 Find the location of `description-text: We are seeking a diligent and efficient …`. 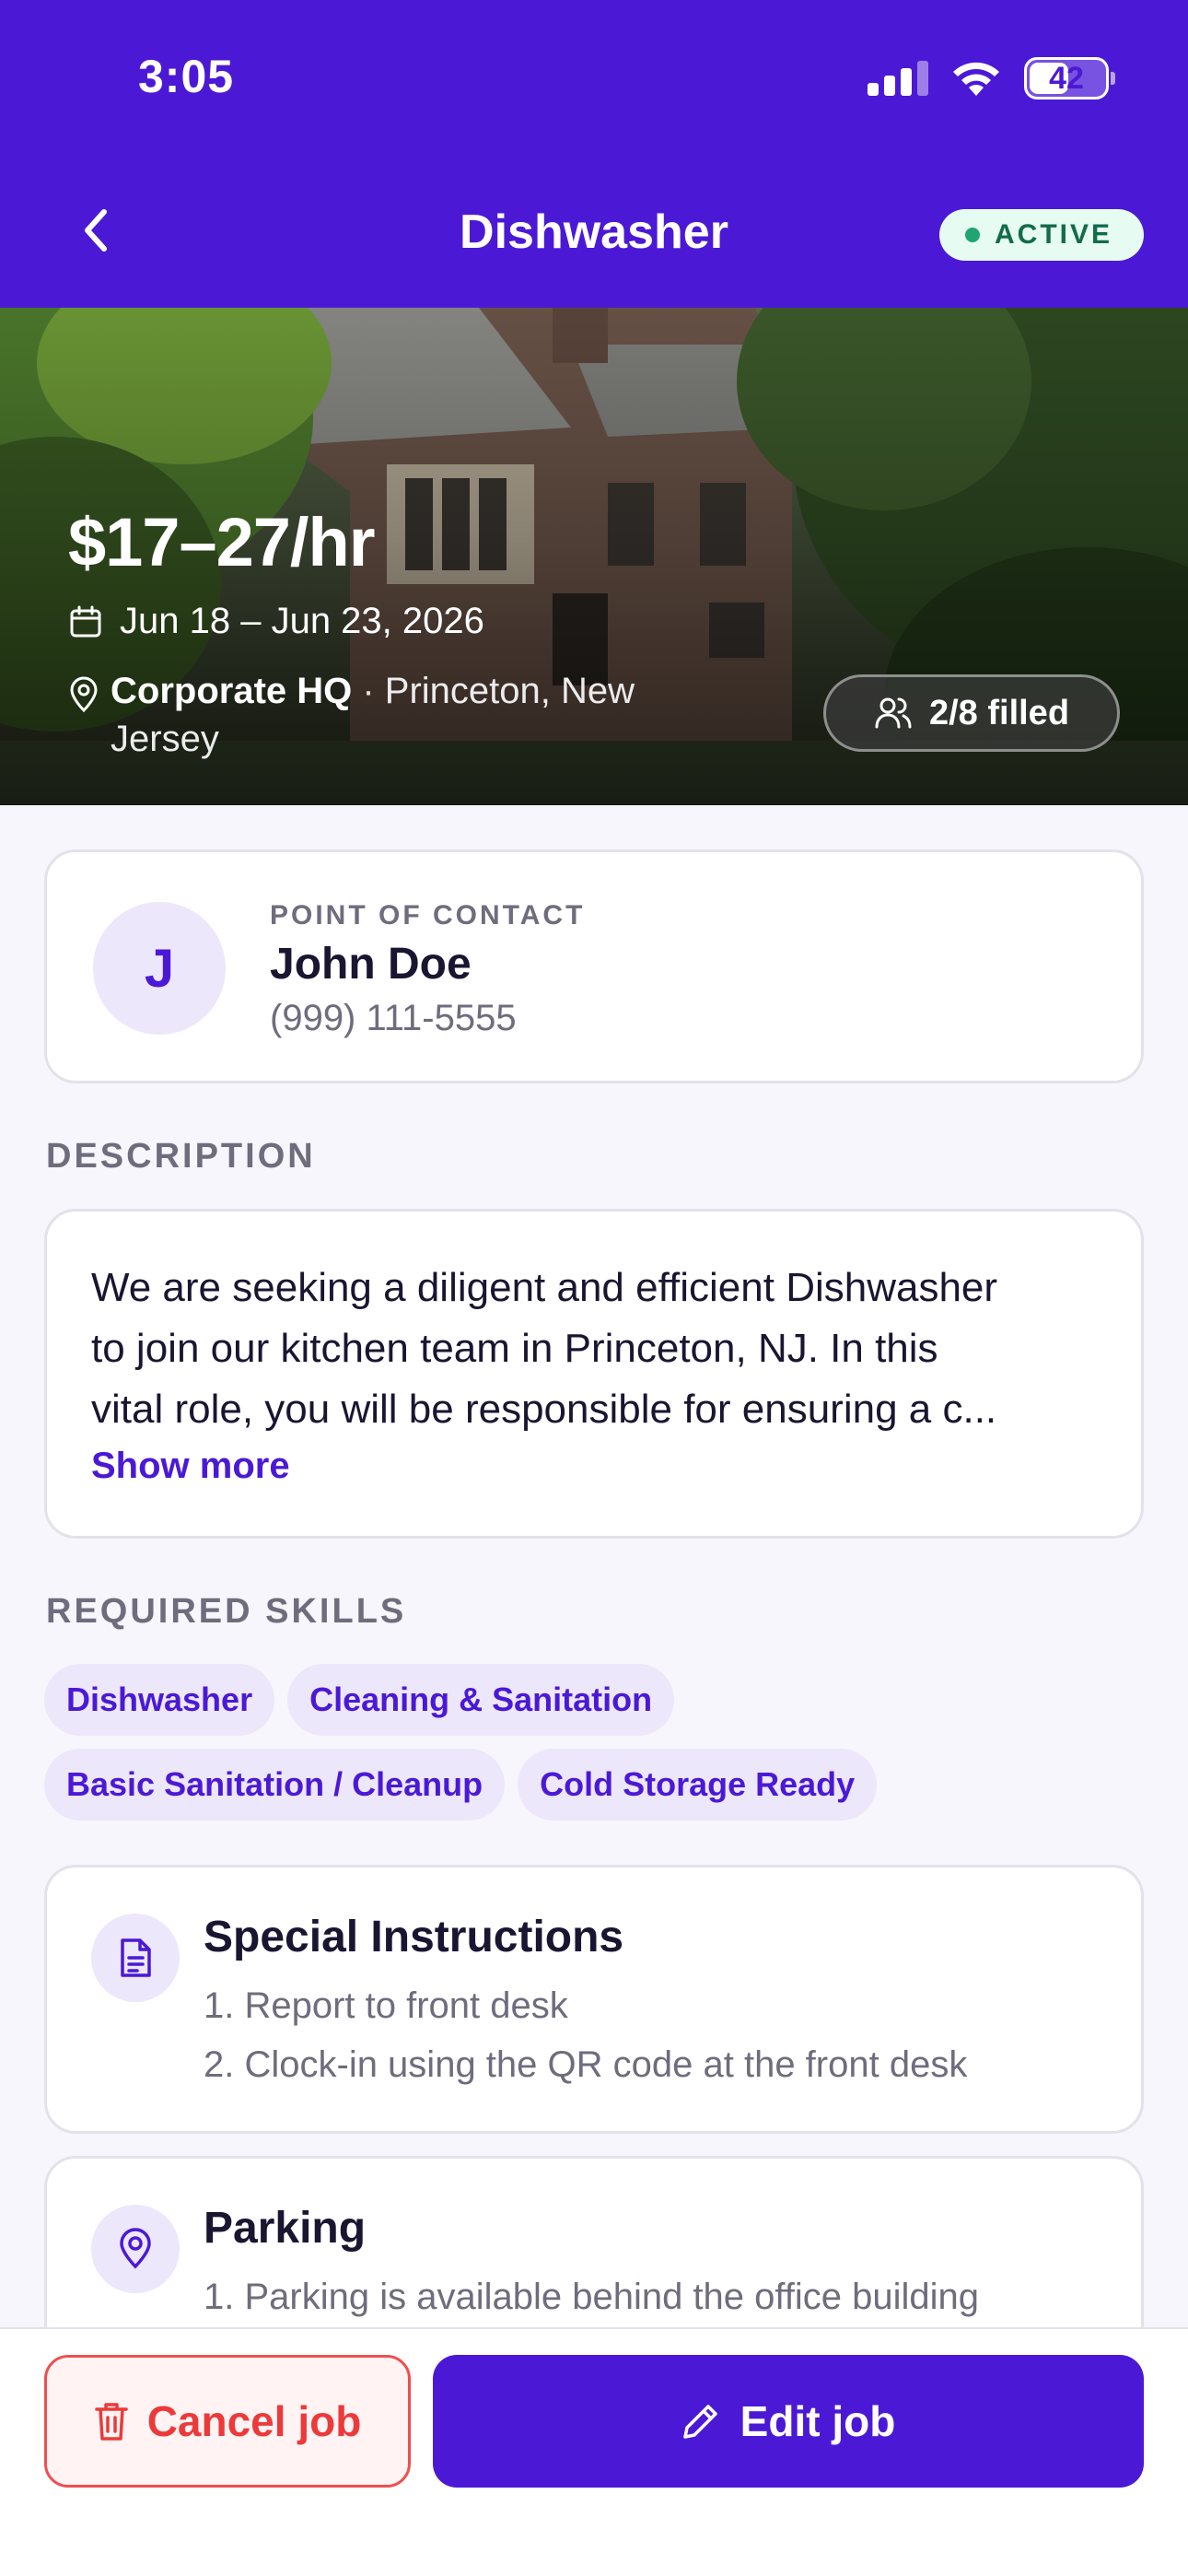

description-text: We are seeking a diligent and efficient … is located at coordinates (597, 1349).